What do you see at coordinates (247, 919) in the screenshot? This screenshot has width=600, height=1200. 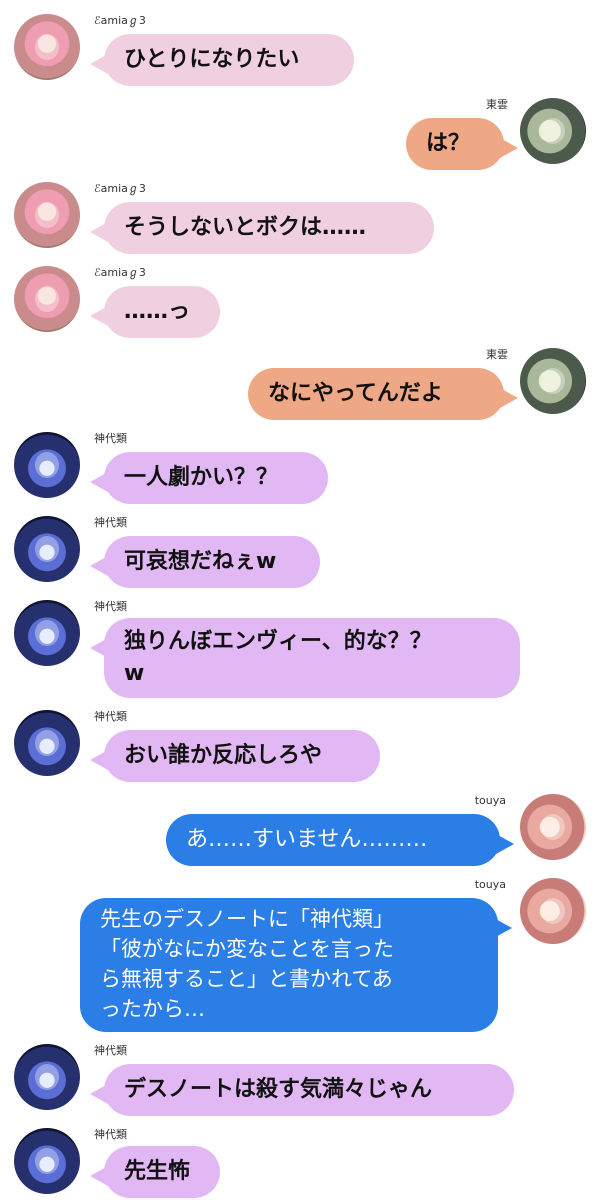 I see `message-text-line: 先生のデスノートに「神代類」` at bounding box center [247, 919].